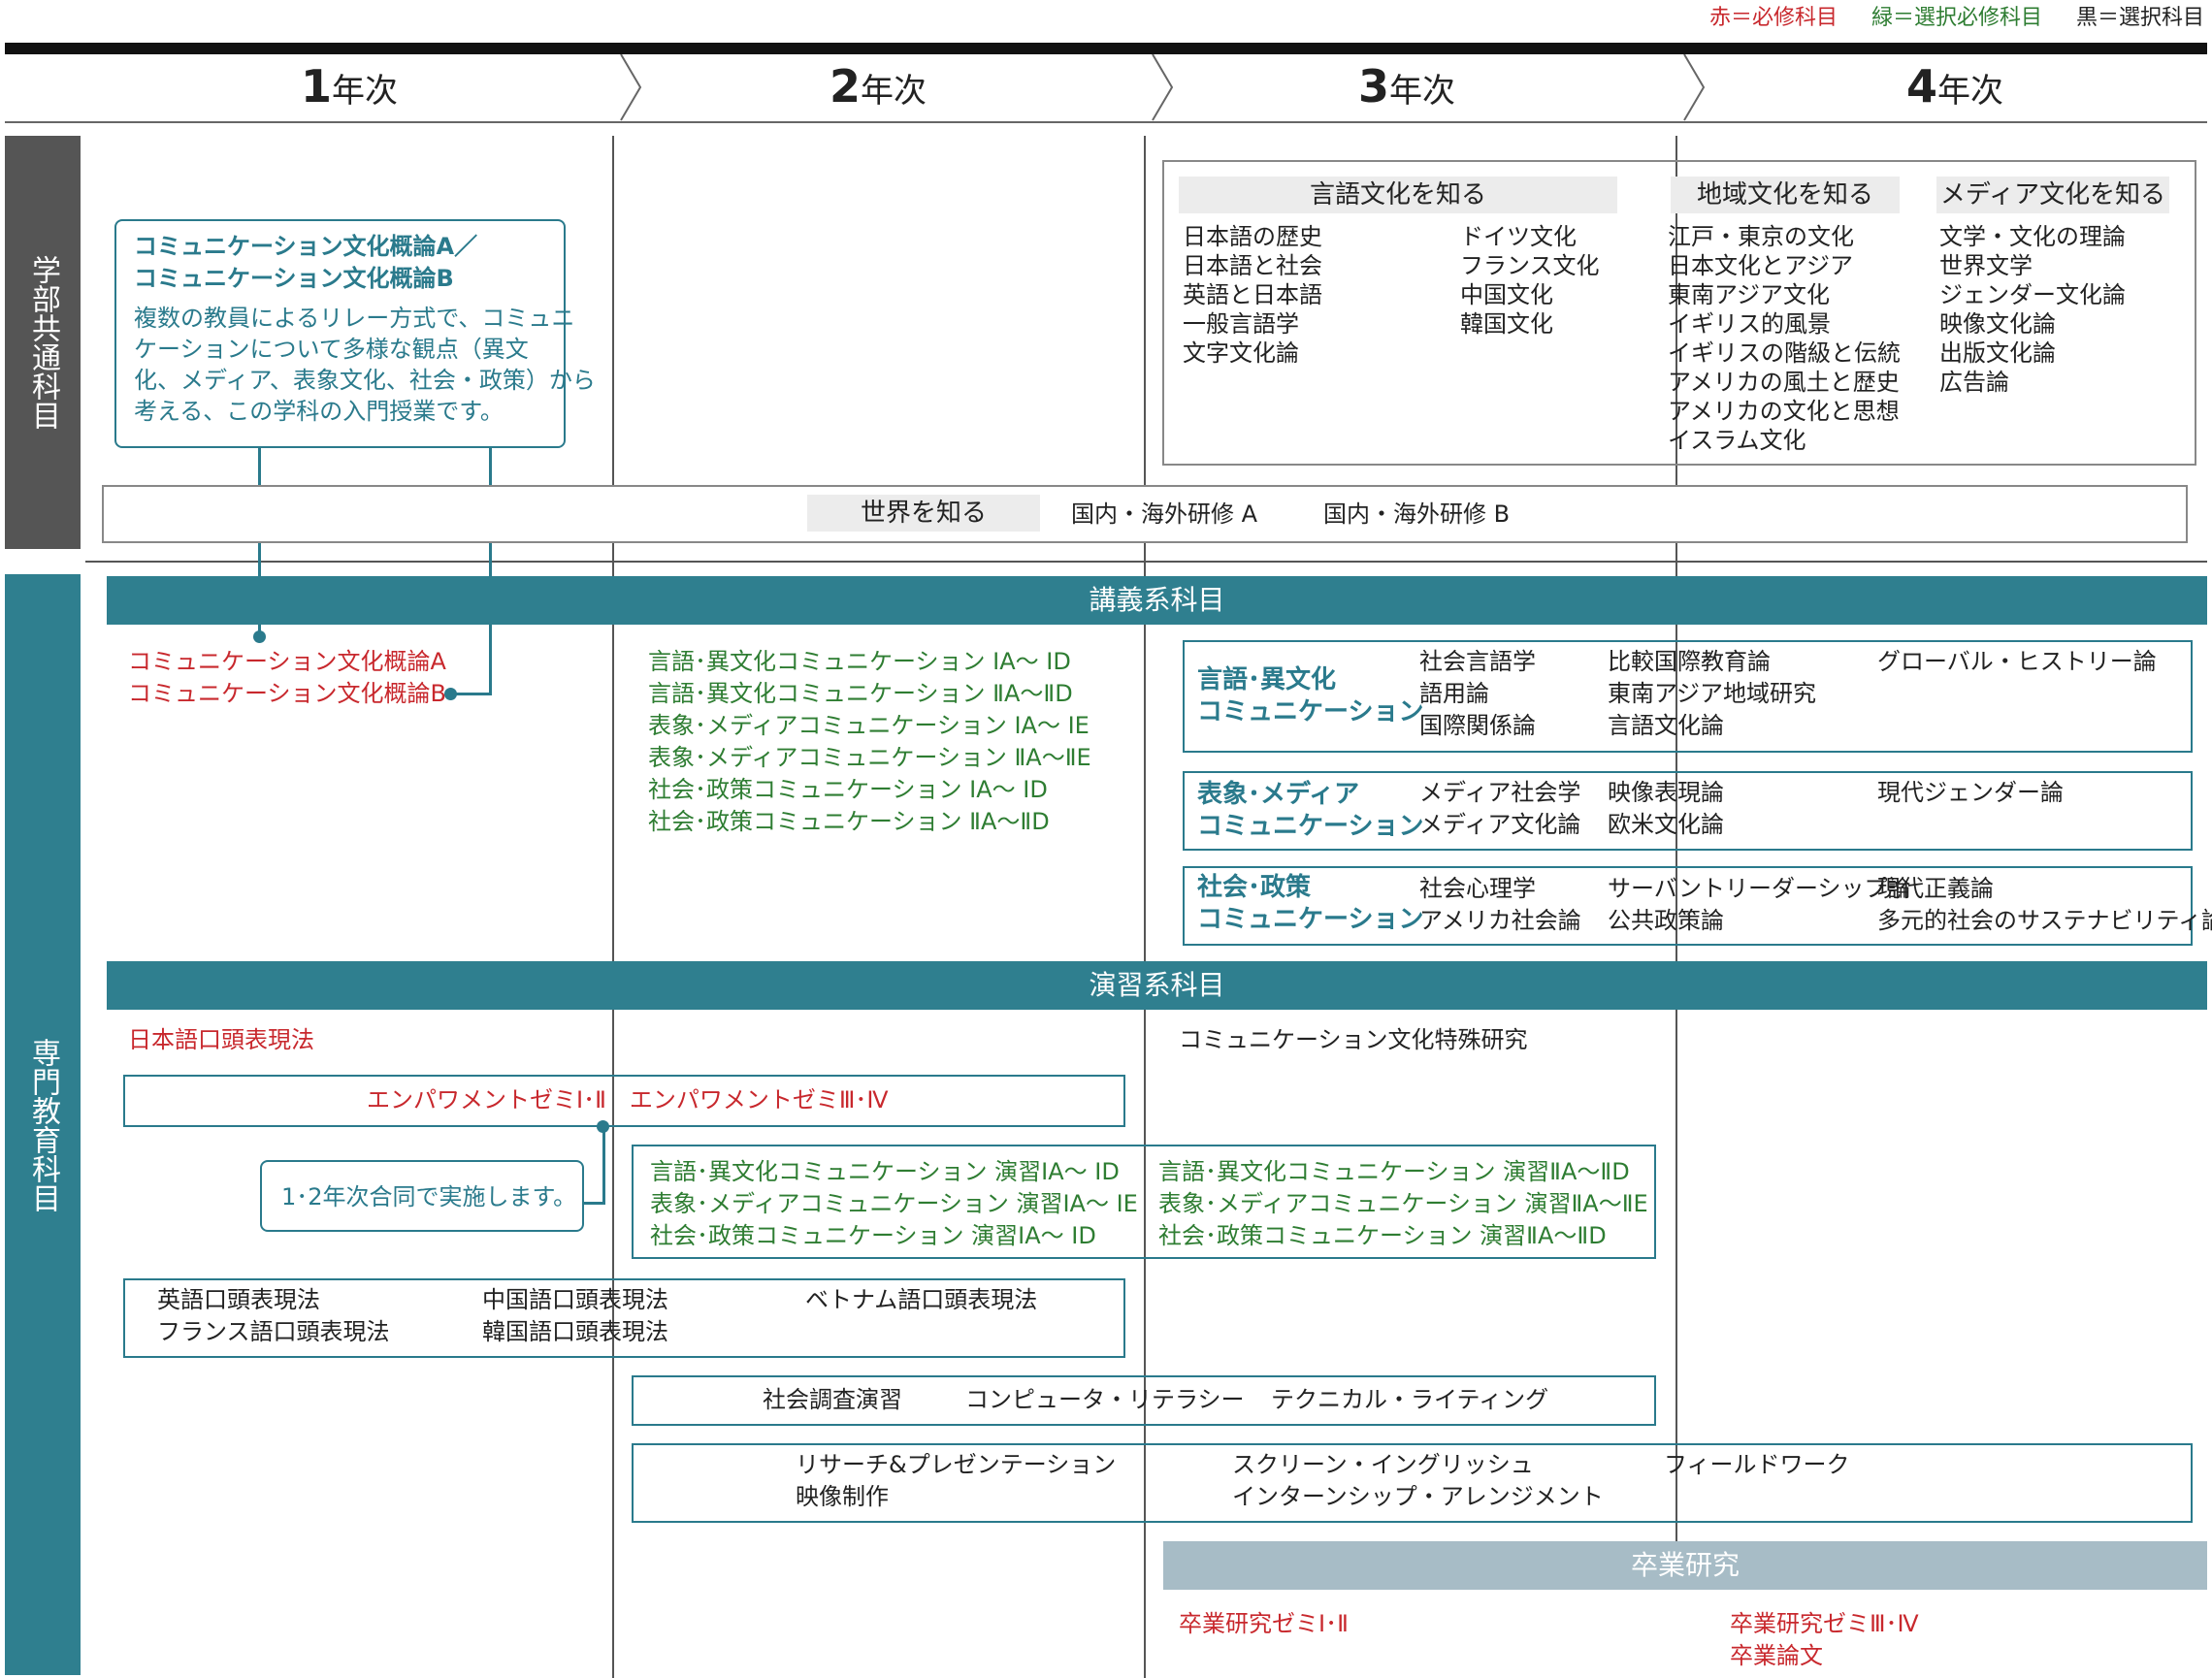 Image resolution: width=2212 pixels, height=1678 pixels. Describe the element at coordinates (429, 1196) in the screenshot. I see `note-text: 1･2年次合同で実施します。` at that location.